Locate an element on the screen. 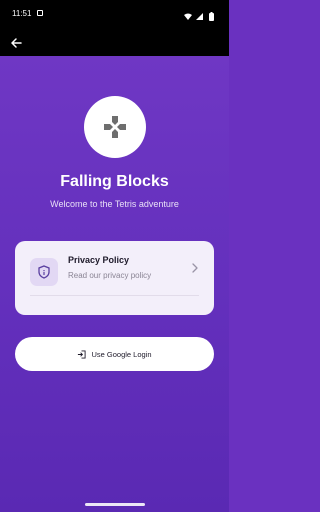  back-button is located at coordinates (16, 43).